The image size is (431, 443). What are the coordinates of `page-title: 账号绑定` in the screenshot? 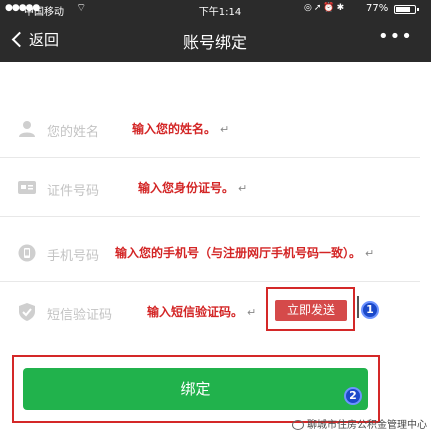 It's located at (214, 42).